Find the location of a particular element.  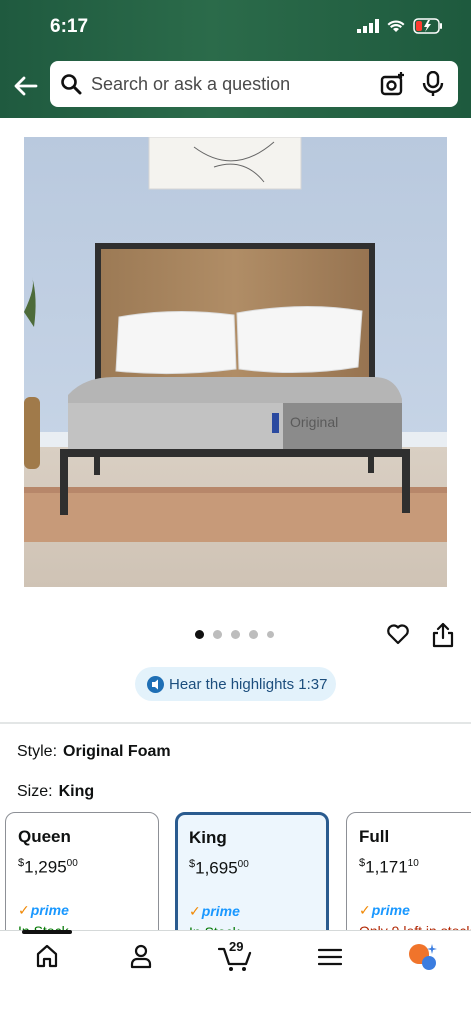

battery-icon is located at coordinates (427, 26).